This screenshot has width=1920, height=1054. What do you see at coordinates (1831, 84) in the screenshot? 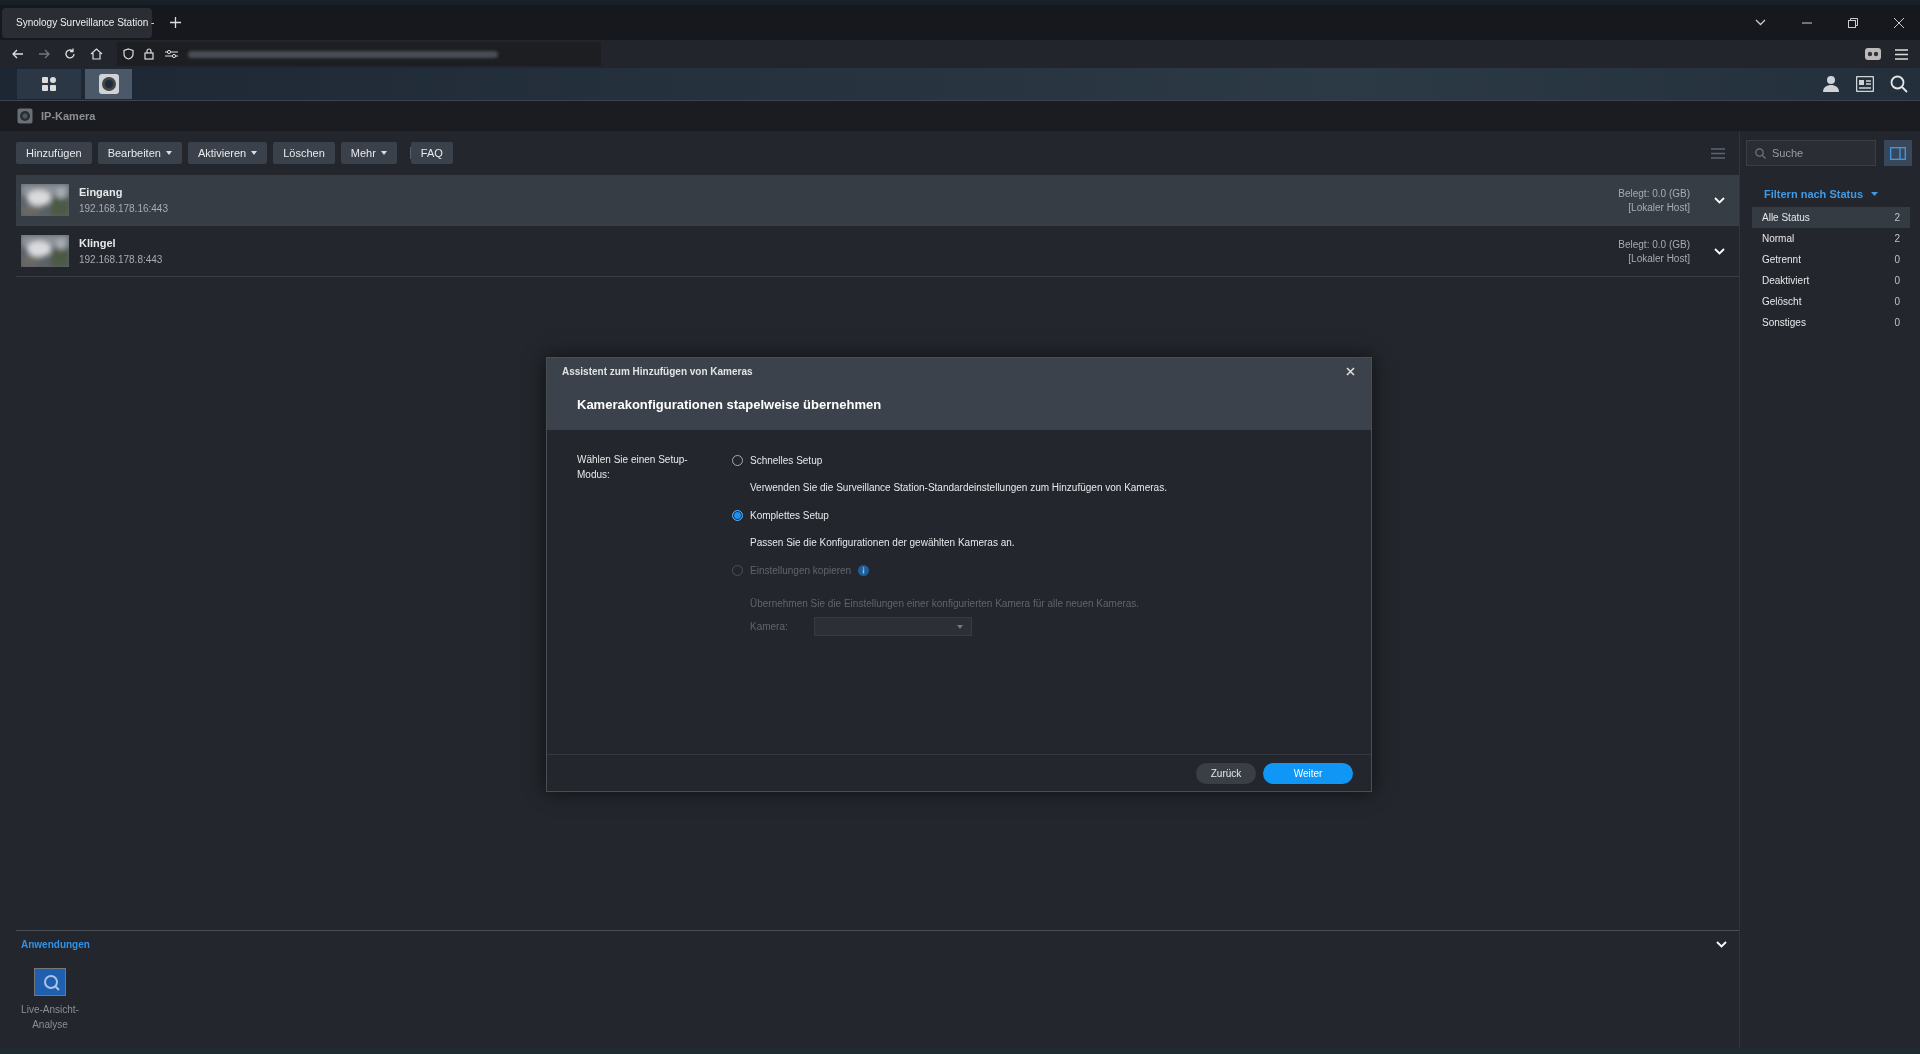
I see `user-icon` at bounding box center [1831, 84].